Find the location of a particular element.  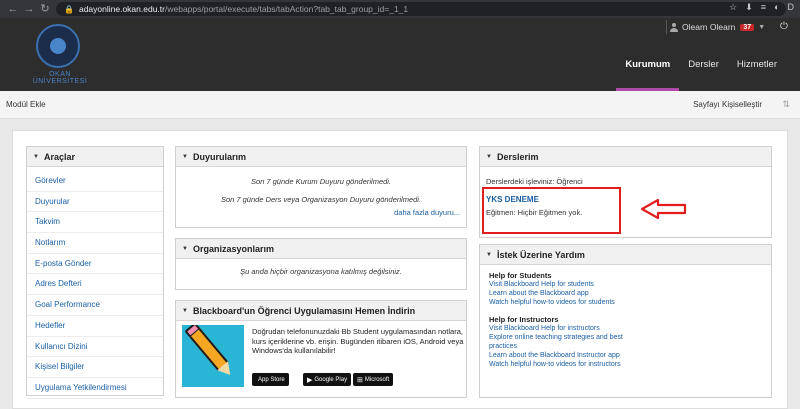

help-link: Visit Blackboard Help for instructors is located at coordinates (630, 328).